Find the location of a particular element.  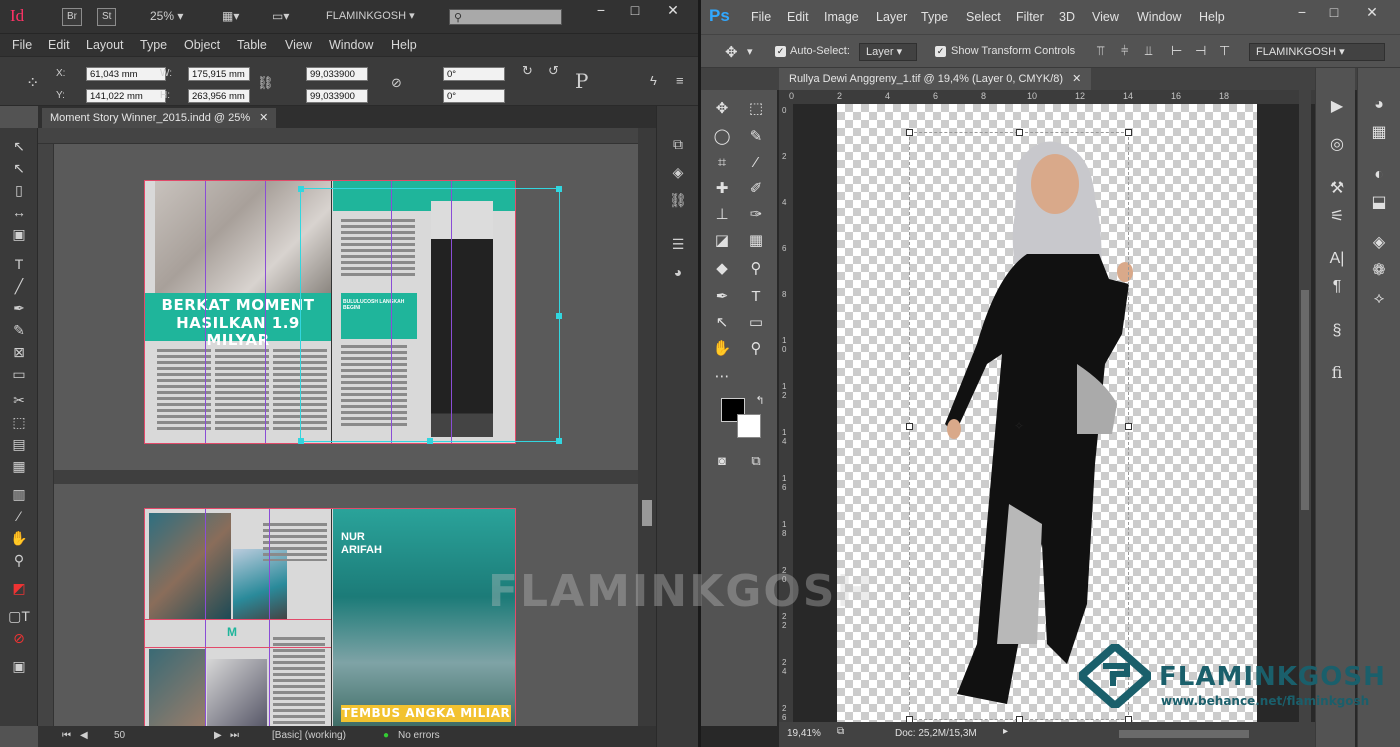

ligatures-panel-icon: fi is located at coordinates (1337, 373).